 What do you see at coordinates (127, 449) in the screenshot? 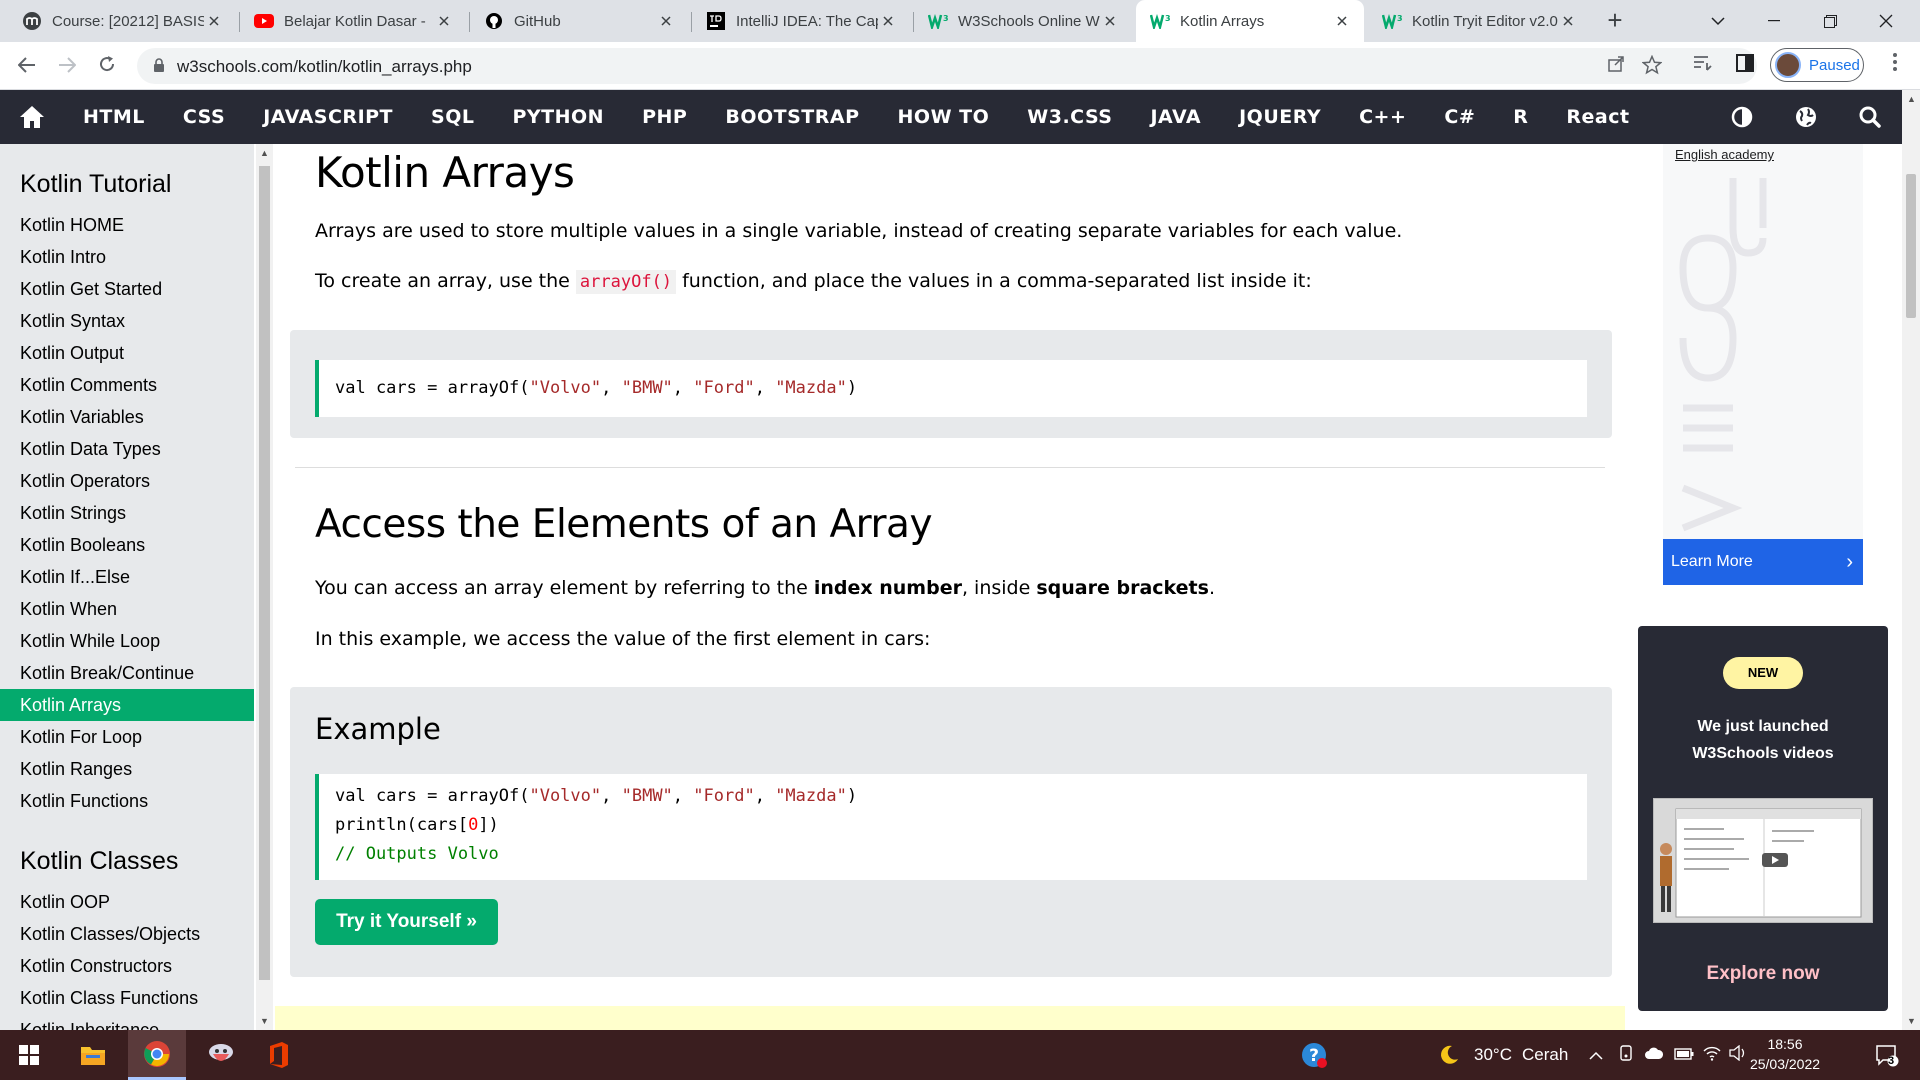
I see `sidebar-link: Kotlin Data Types` at bounding box center [127, 449].